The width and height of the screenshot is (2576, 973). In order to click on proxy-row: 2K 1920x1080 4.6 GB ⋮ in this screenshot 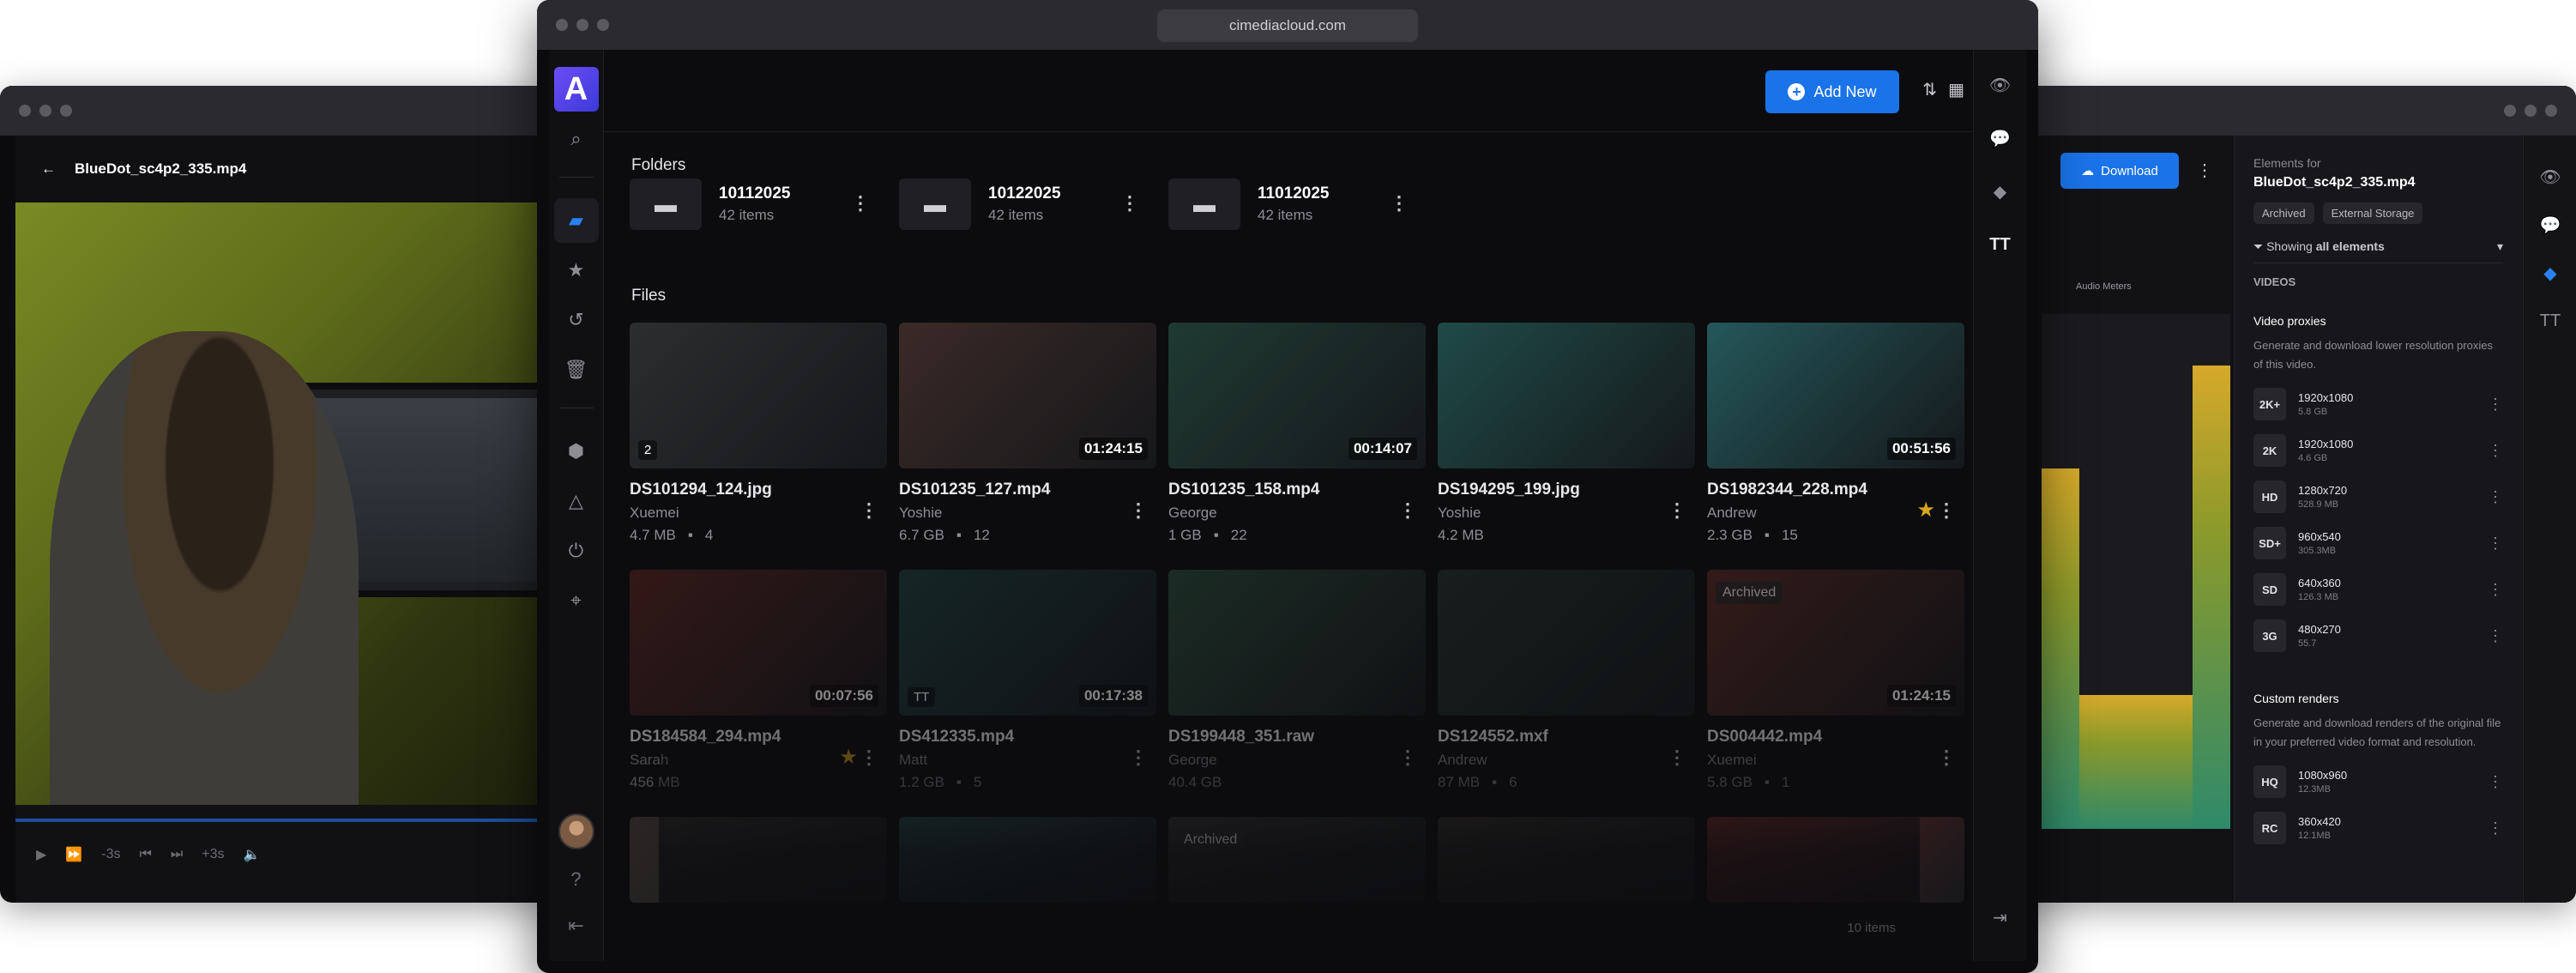, I will do `click(2378, 451)`.